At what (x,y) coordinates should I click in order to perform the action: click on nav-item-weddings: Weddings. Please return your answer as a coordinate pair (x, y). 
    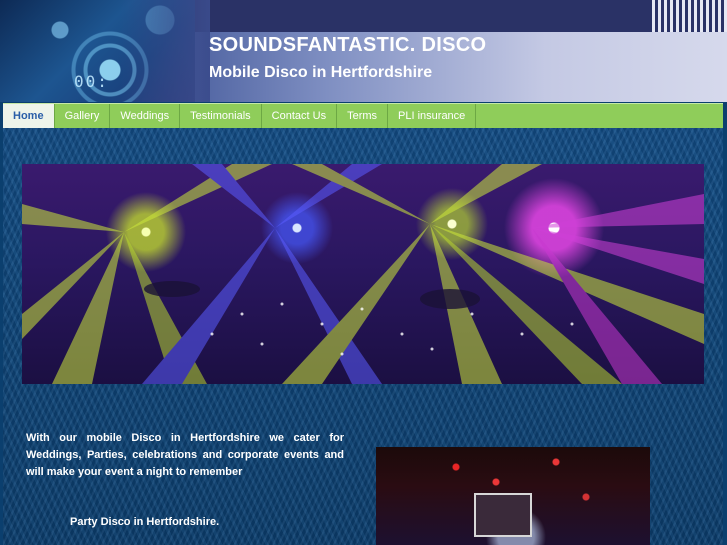
    Looking at the image, I should click on (145, 116).